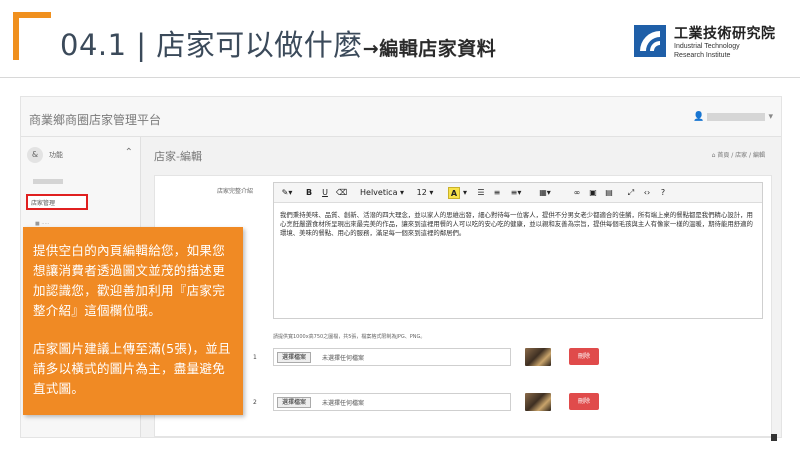  I want to click on text-color-icon: A, so click(454, 193).